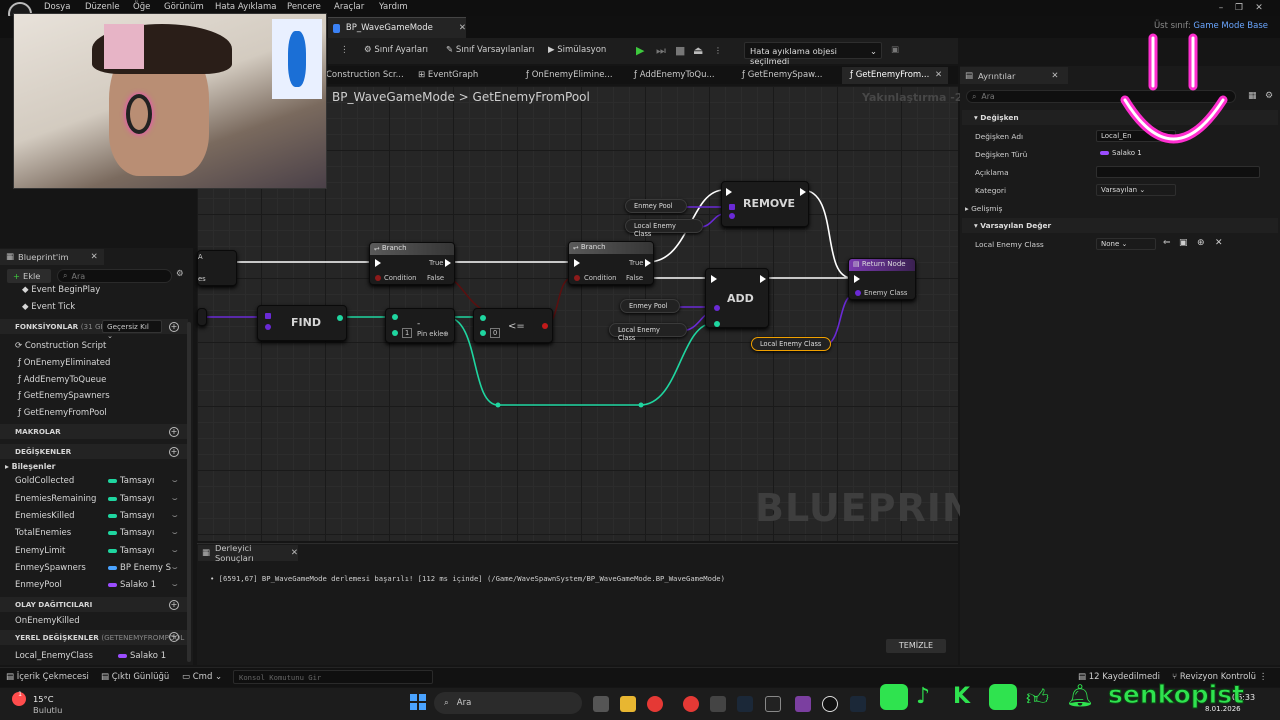  Describe the element at coordinates (462, 28) in the screenshot. I see `close-tab-icon: ✕` at that location.